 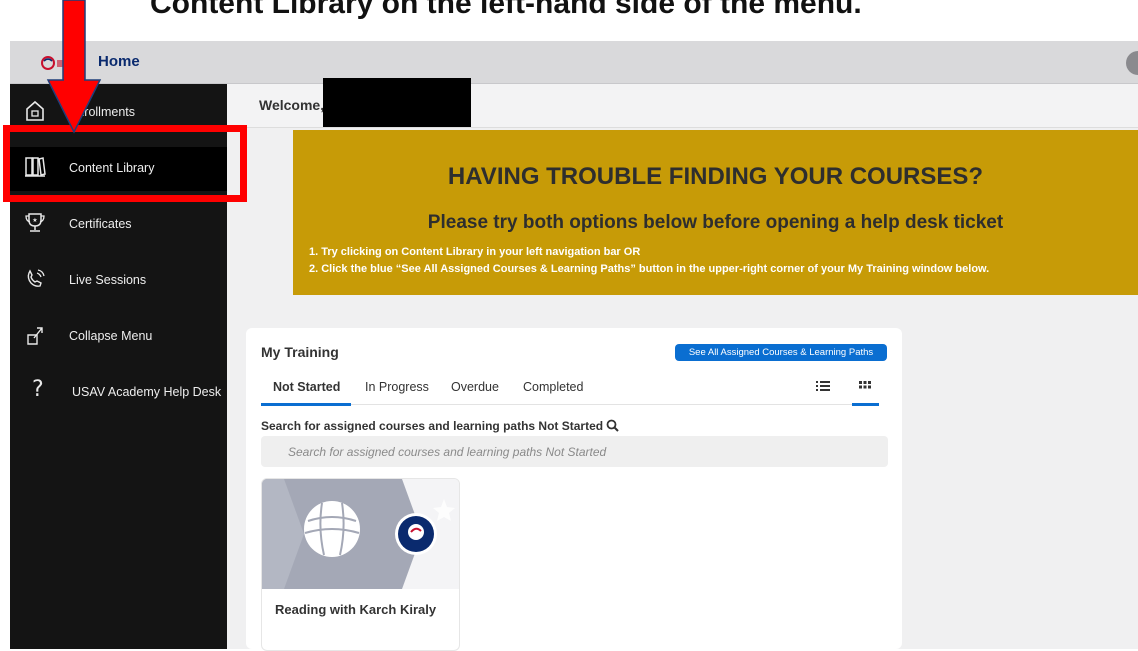 I want to click on trophy-icon: ★, so click(x=35, y=222).